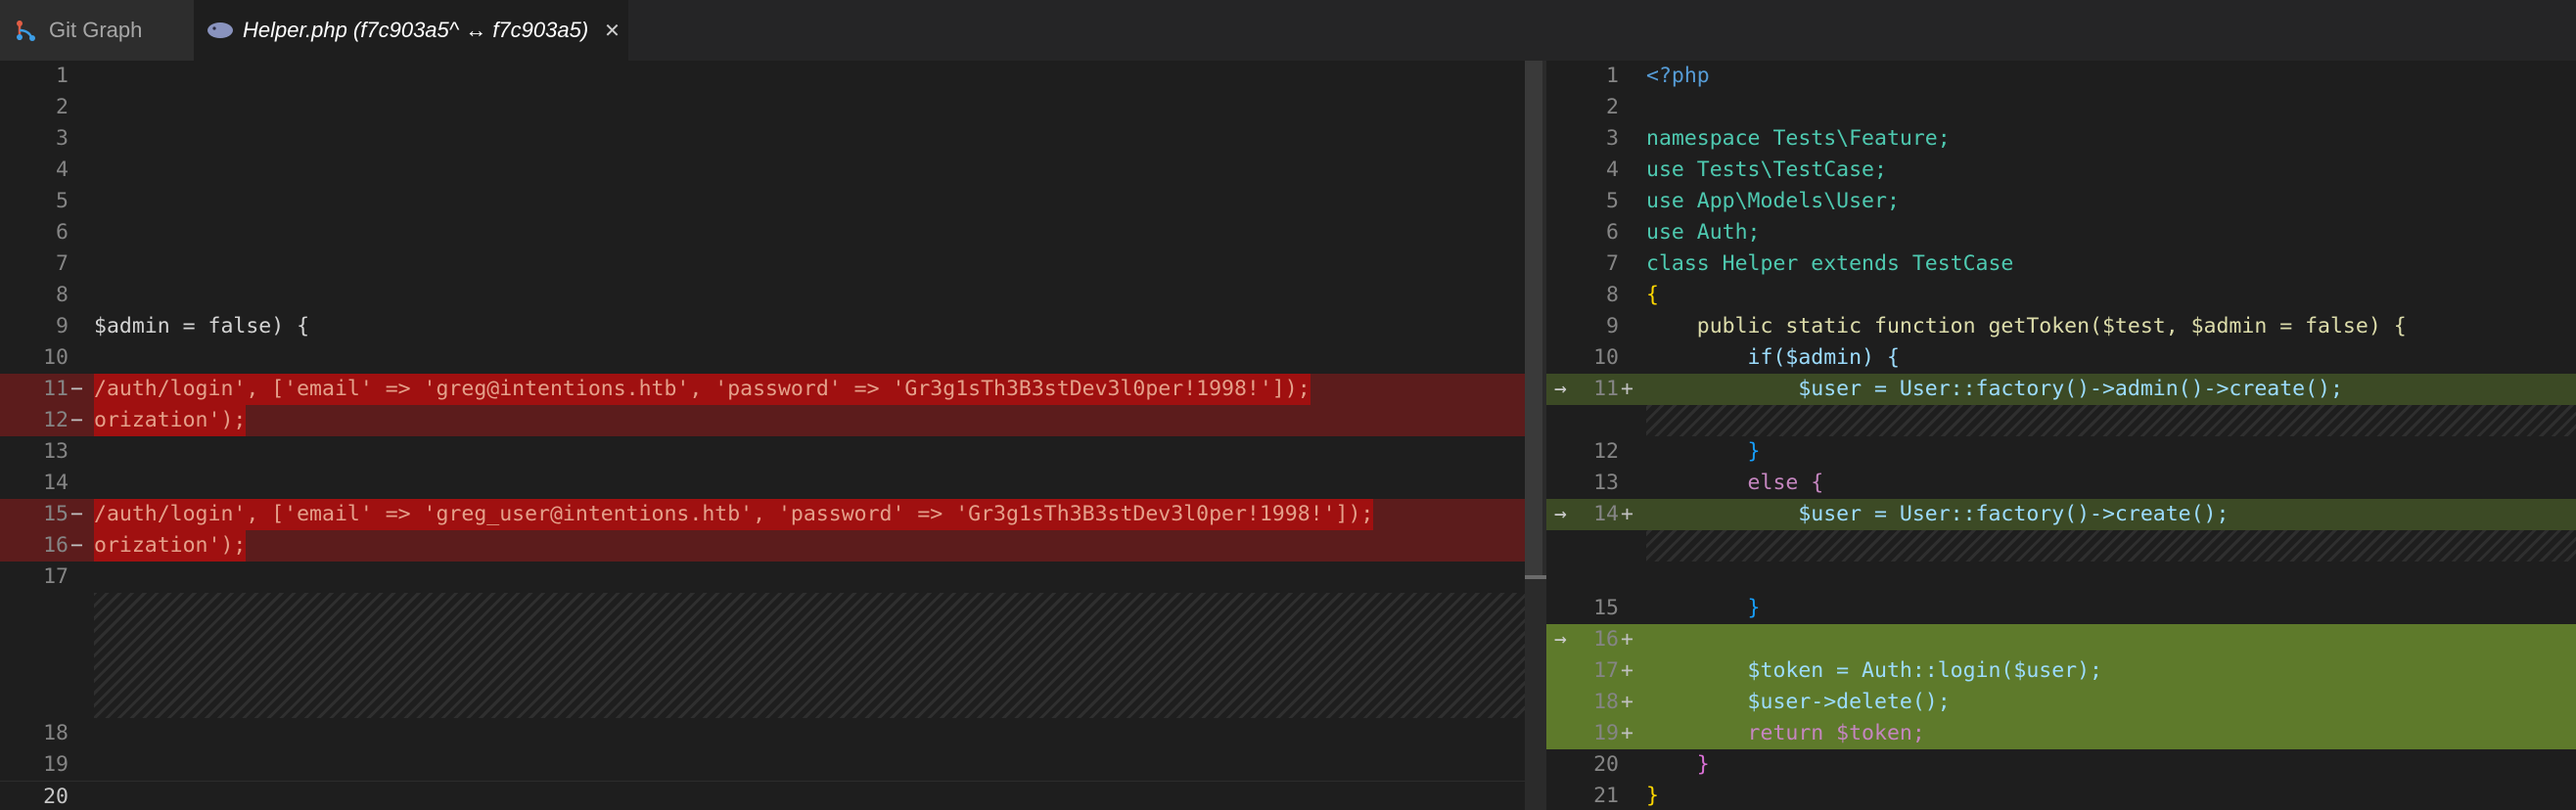 The image size is (2576, 810). I want to click on code-line: 10, so click(763, 358).